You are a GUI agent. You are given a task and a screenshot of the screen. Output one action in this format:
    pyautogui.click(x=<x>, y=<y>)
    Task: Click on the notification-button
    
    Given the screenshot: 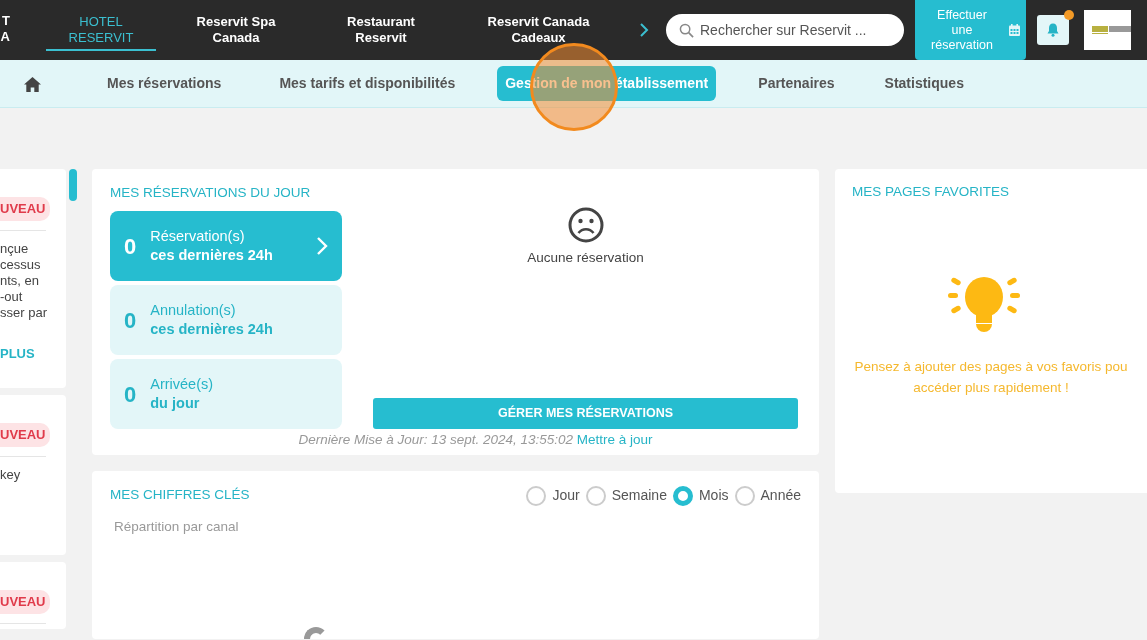 What is the action you would take?
    pyautogui.click(x=1053, y=30)
    